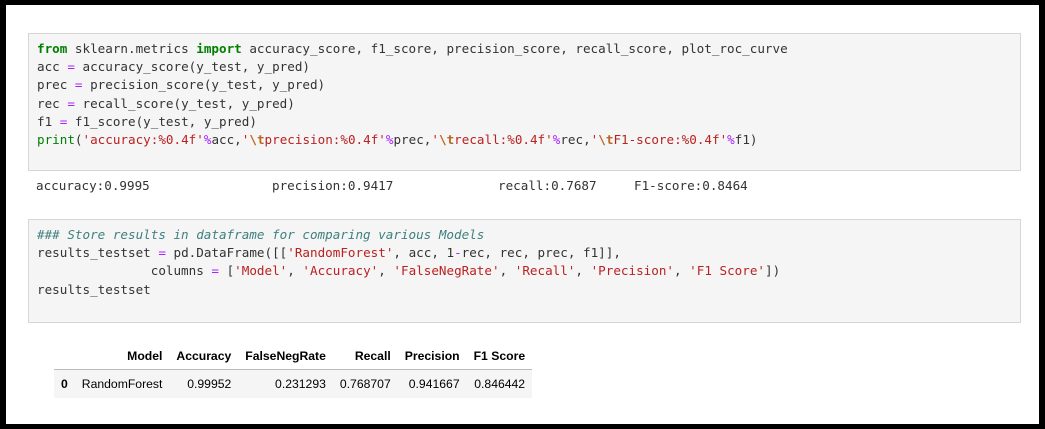  I want to click on code-string: recall:%0.4f', so click(503, 140).